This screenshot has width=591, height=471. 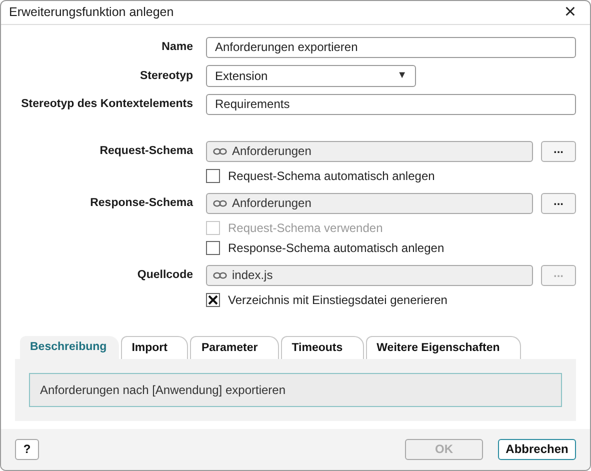 I want to click on field-label: Quellcode, so click(x=164, y=275).